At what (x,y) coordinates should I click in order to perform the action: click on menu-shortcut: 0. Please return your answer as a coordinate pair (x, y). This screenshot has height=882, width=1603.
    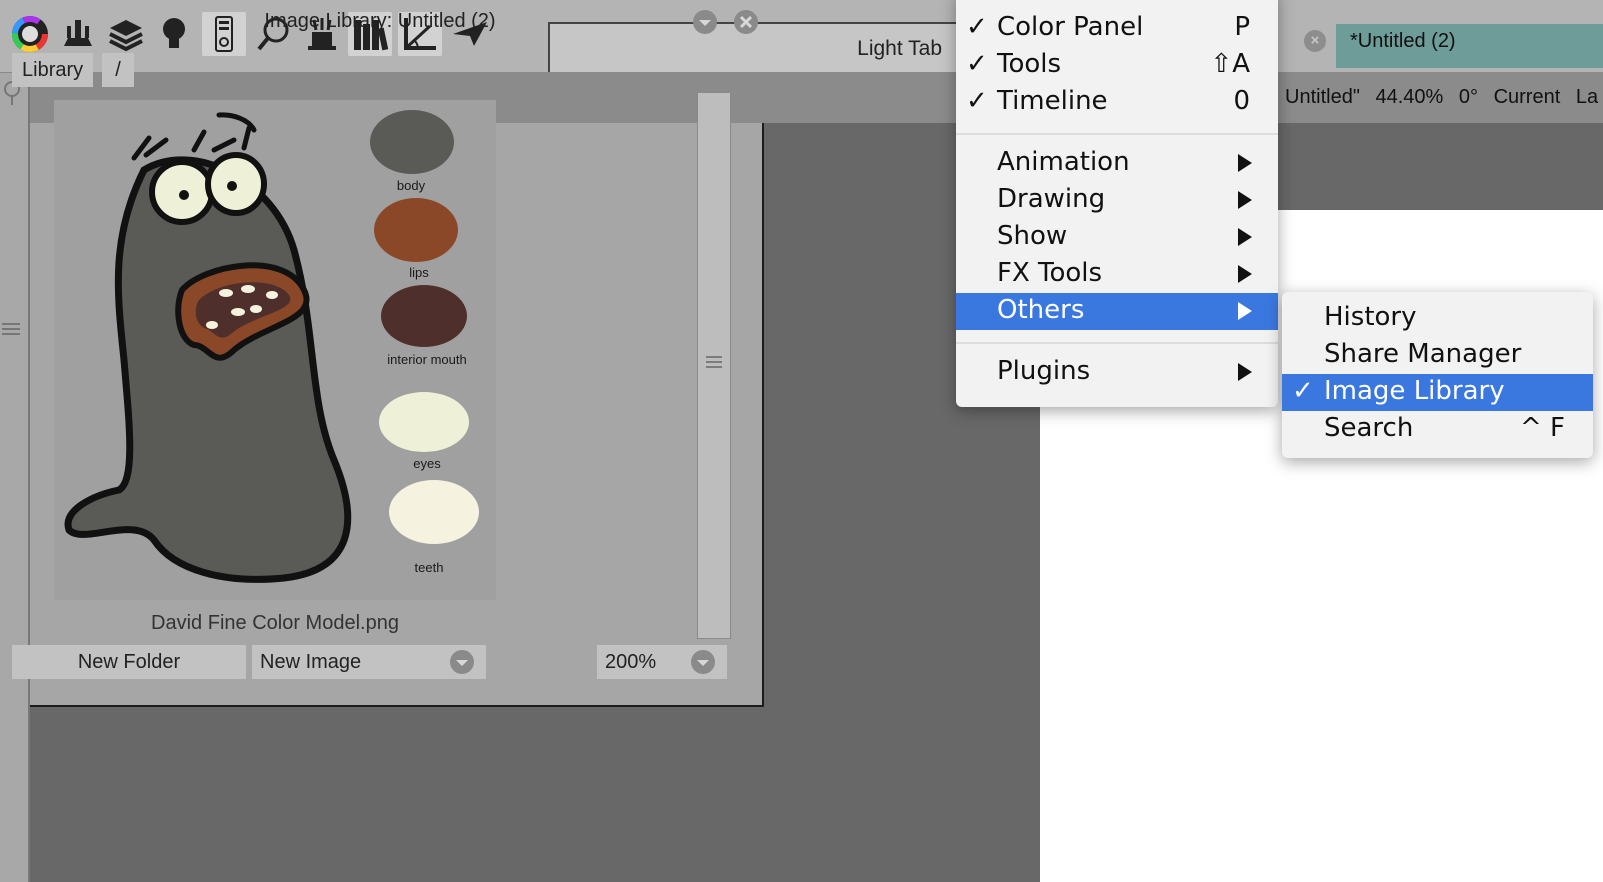
    Looking at the image, I should click on (1241, 101).